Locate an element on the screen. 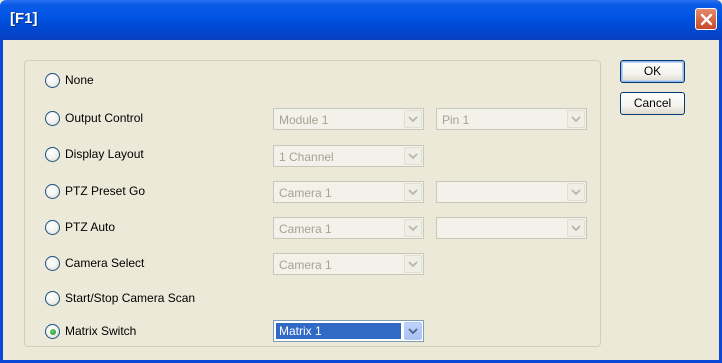 This screenshot has height=363, width=722. ptz-auto-camera-value: Camera 1 is located at coordinates (305, 229).